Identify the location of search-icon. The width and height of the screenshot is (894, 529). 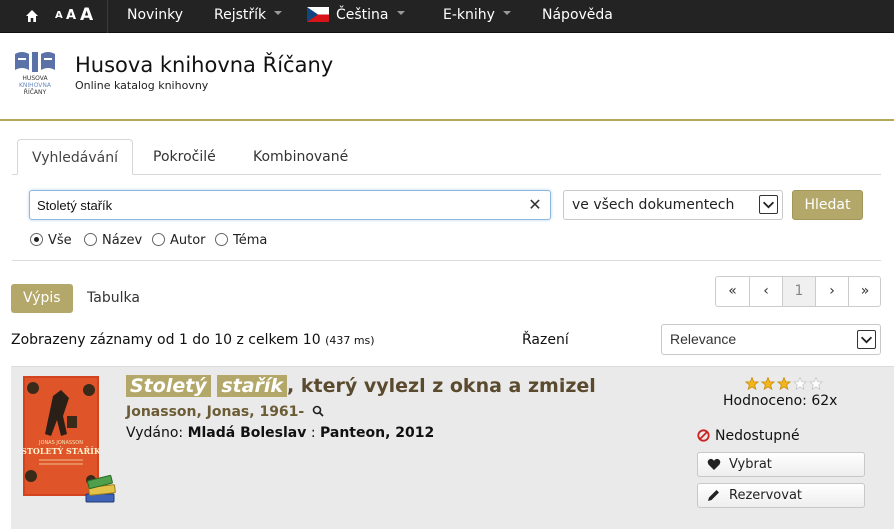
(318, 411).